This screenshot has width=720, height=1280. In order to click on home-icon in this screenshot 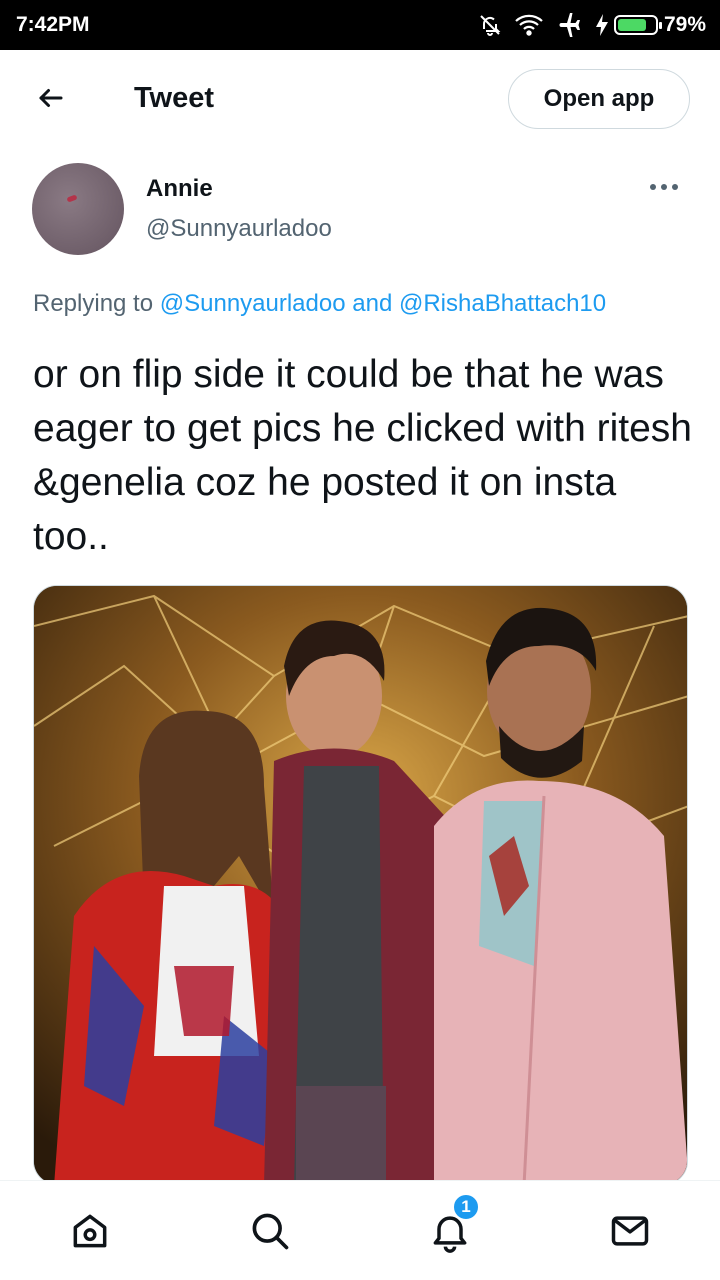, I will do `click(90, 1230)`.